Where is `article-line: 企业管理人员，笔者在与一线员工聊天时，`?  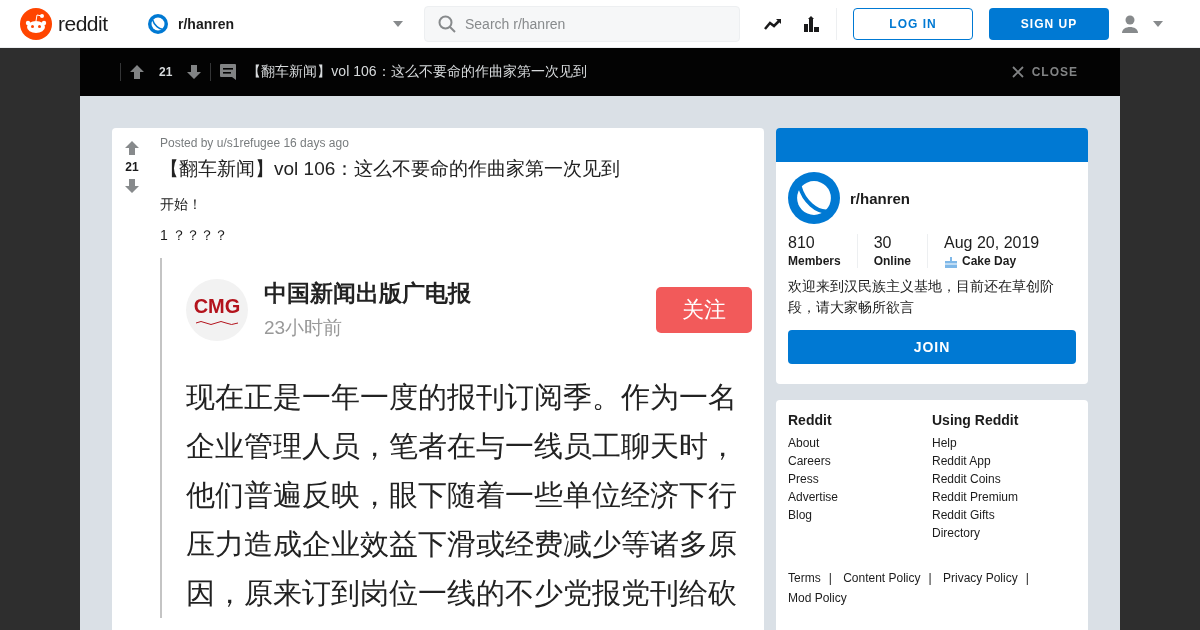 article-line: 企业管理人员，笔者在与一线员工聊天时， is located at coordinates (462, 446).